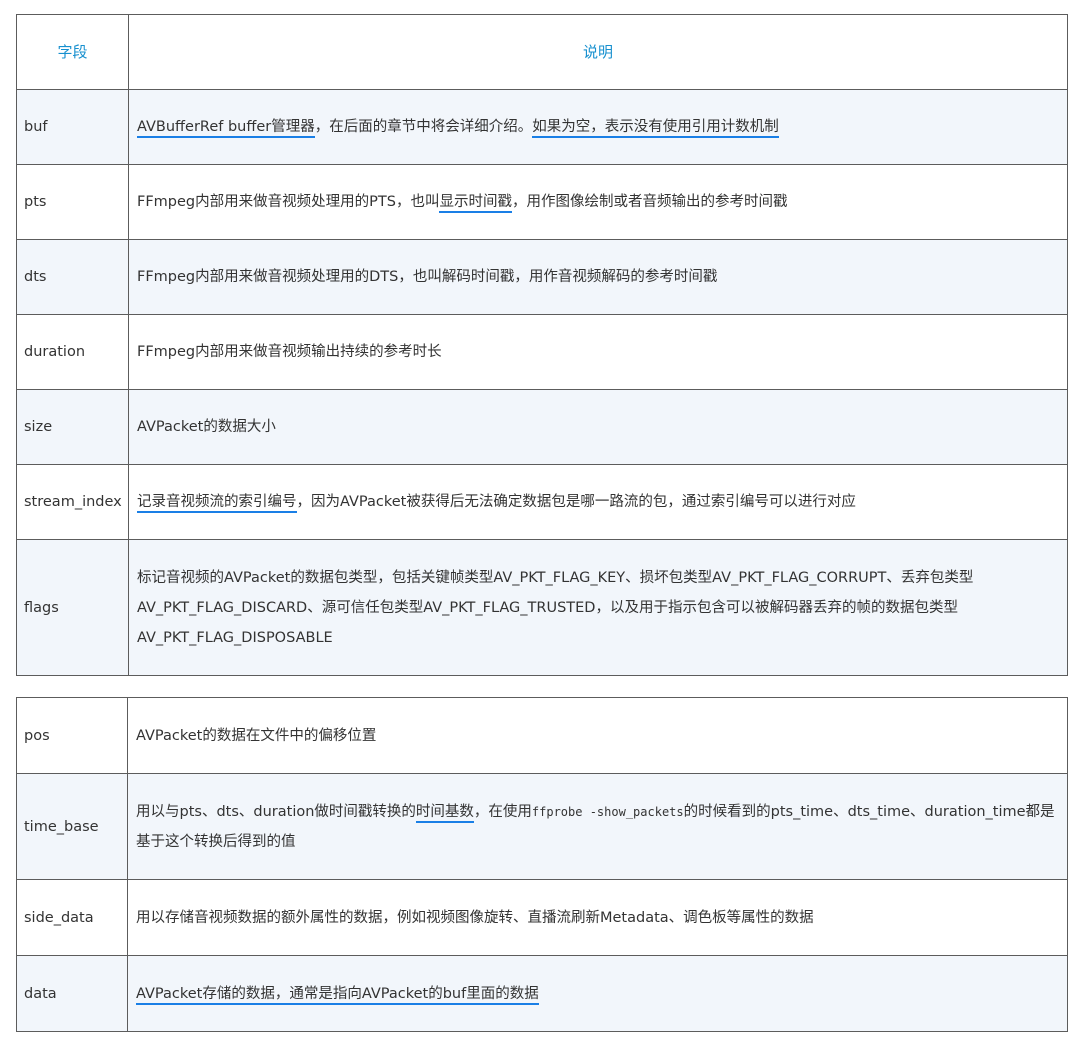 The width and height of the screenshot is (1074, 1037). I want to click on field-name: stream_index, so click(72, 502).